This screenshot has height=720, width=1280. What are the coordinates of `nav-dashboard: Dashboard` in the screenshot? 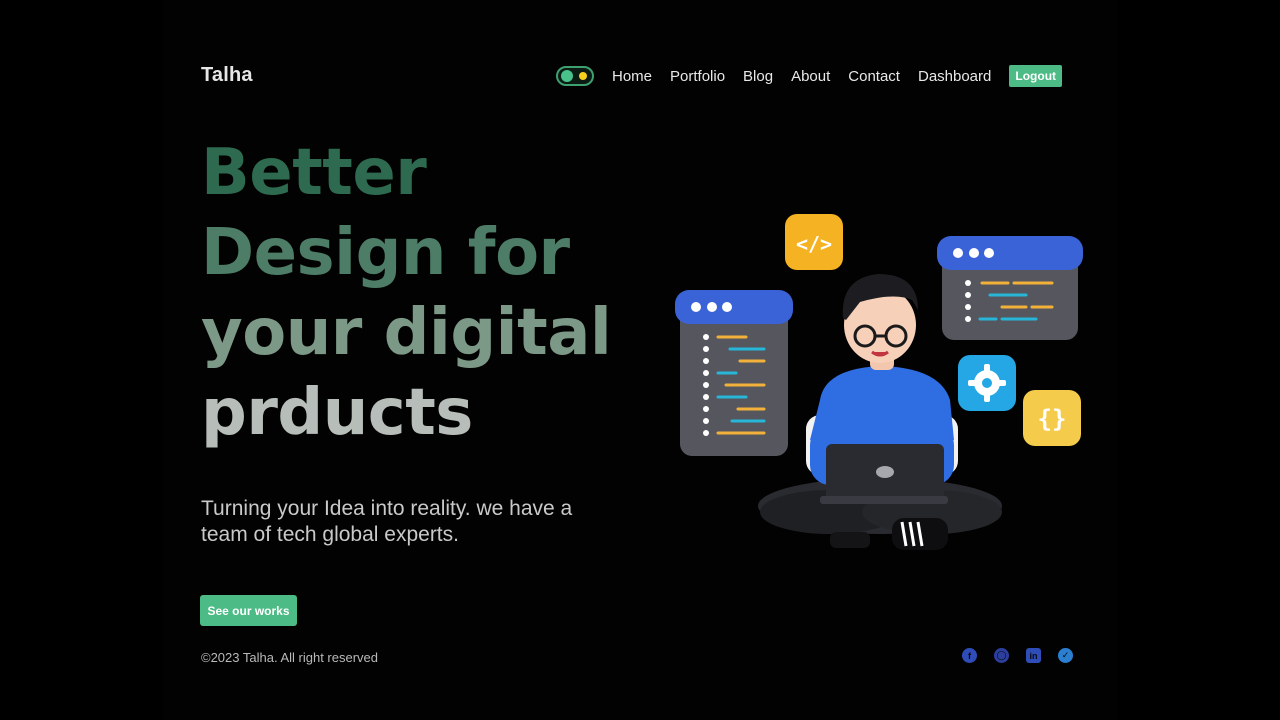 It's located at (954, 76).